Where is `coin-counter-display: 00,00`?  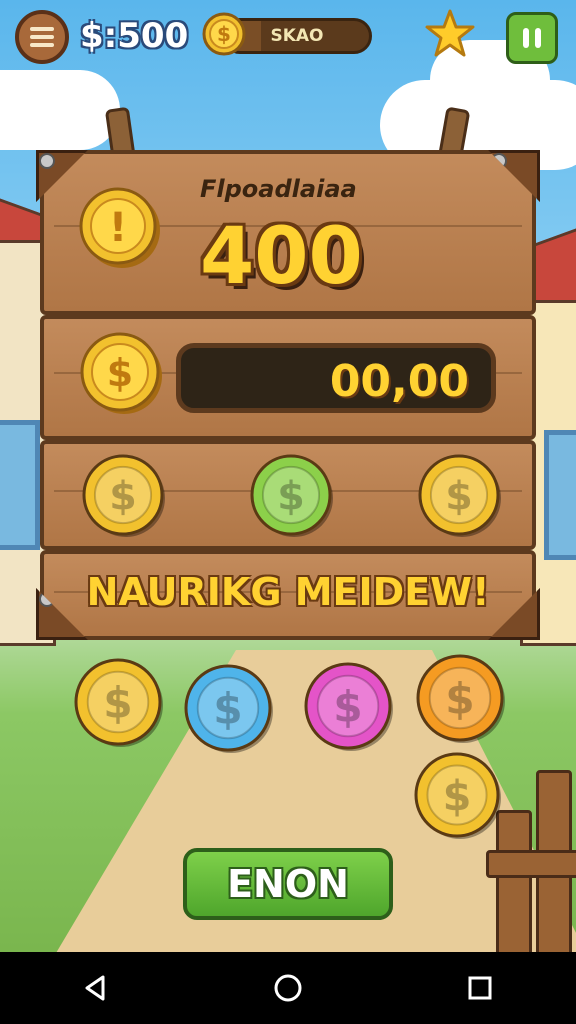 coin-counter-display: 00,00 is located at coordinates (336, 378).